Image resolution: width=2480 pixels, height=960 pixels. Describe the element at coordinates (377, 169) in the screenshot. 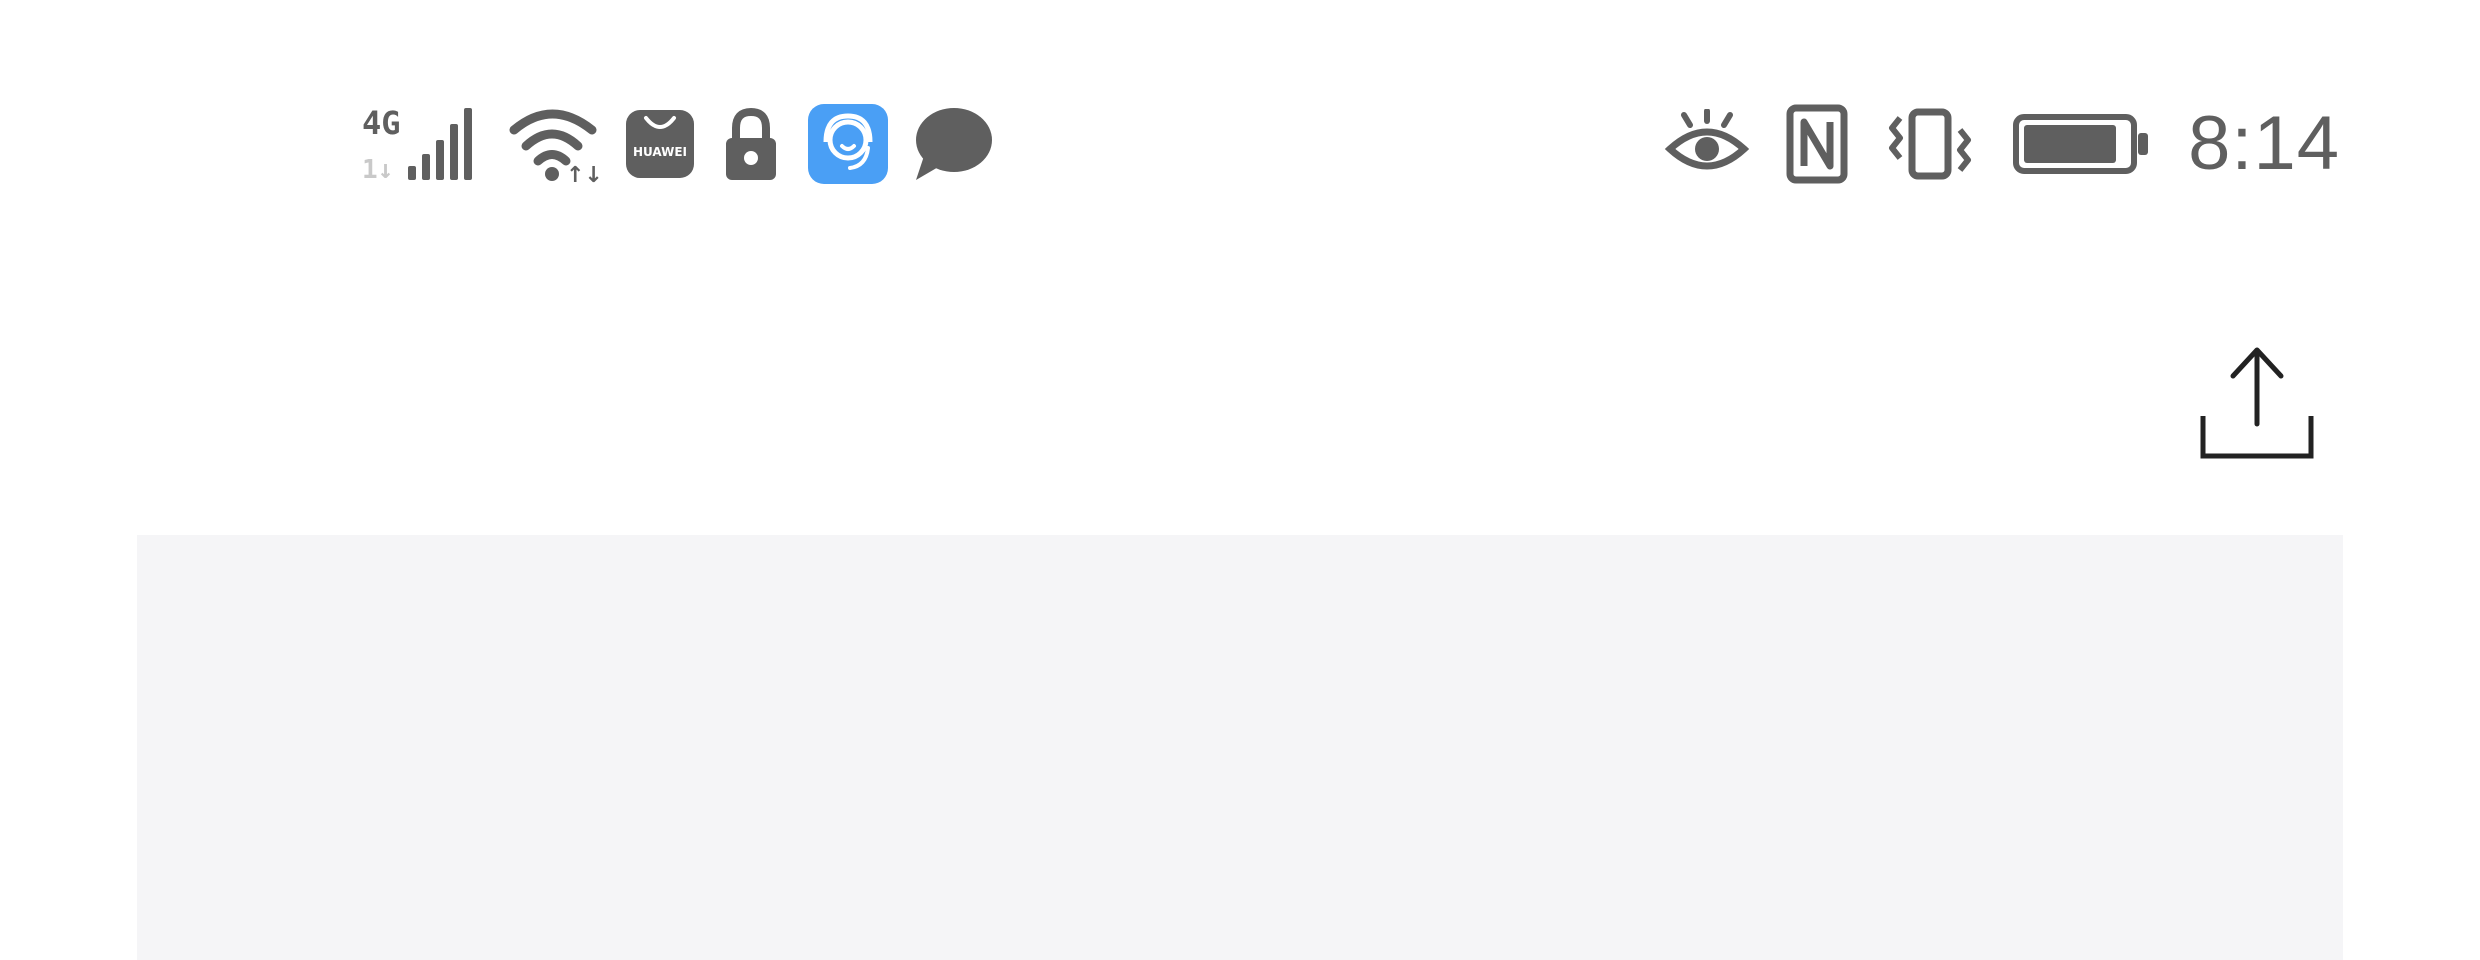

I see `svg-text: 1↓` at that location.